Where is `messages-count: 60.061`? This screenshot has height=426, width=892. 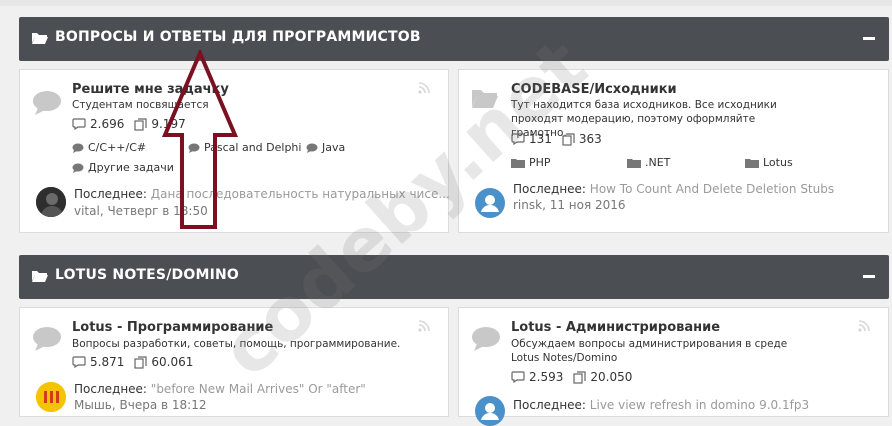 messages-count: 60.061 is located at coordinates (172, 362).